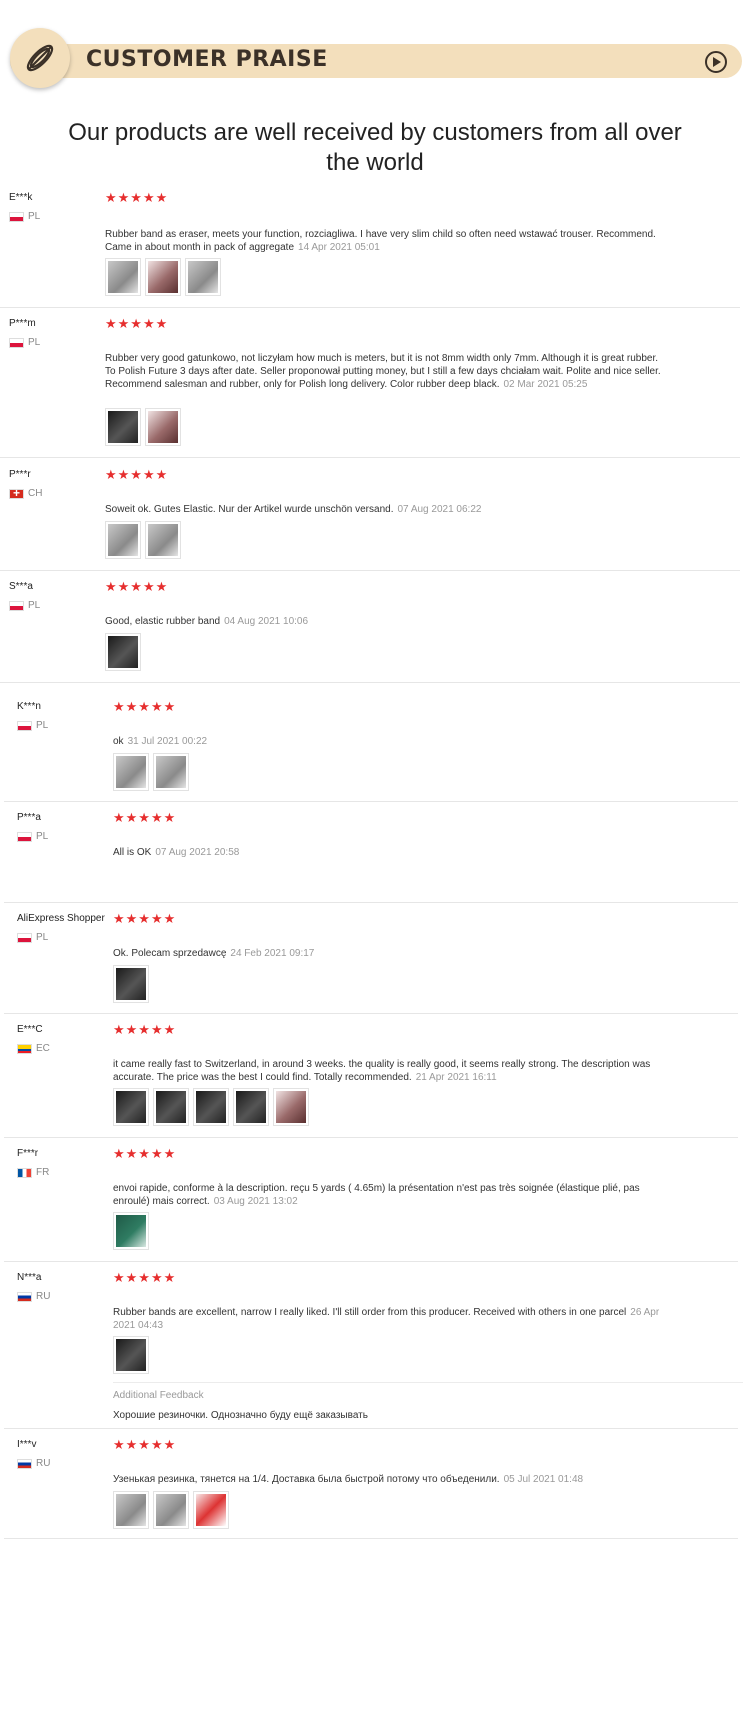  Describe the element at coordinates (35, 493) in the screenshot. I see `country-code: CH` at that location.